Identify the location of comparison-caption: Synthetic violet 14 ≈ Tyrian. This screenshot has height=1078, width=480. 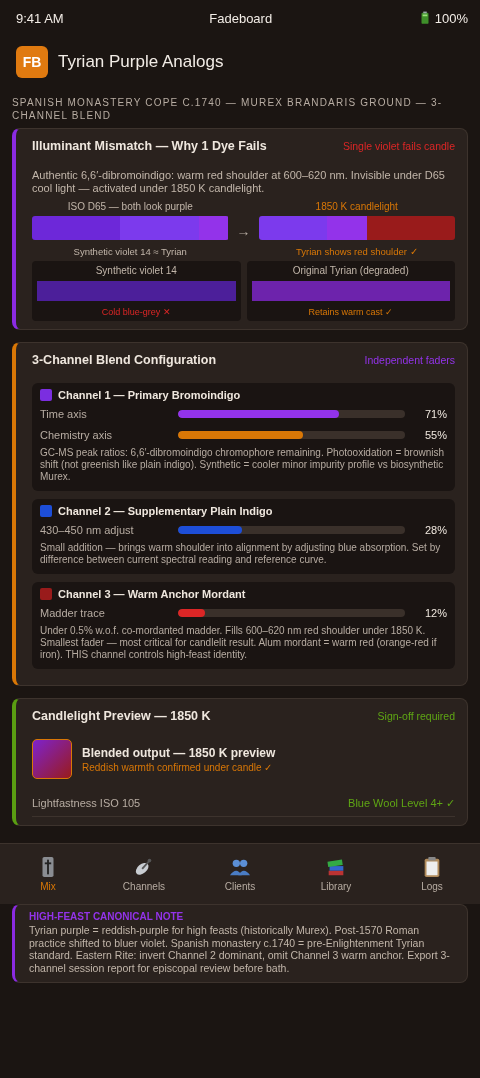
(130, 251).